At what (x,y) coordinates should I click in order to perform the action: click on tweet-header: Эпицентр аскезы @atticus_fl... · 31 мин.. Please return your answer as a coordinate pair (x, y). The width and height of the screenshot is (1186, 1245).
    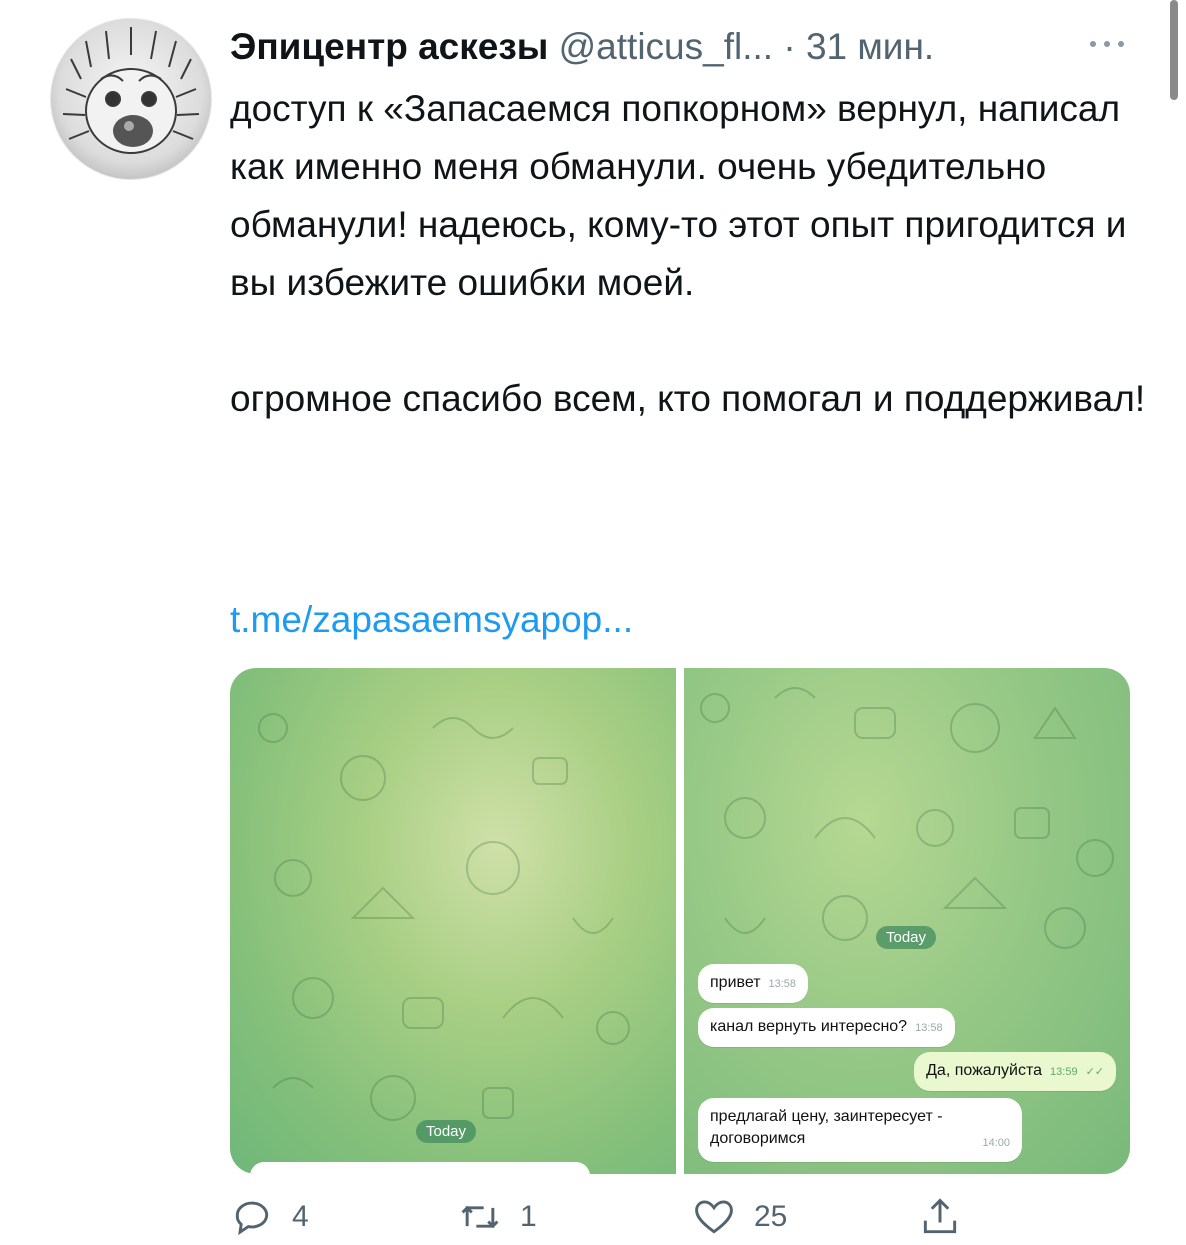
    Looking at the image, I should click on (680, 47).